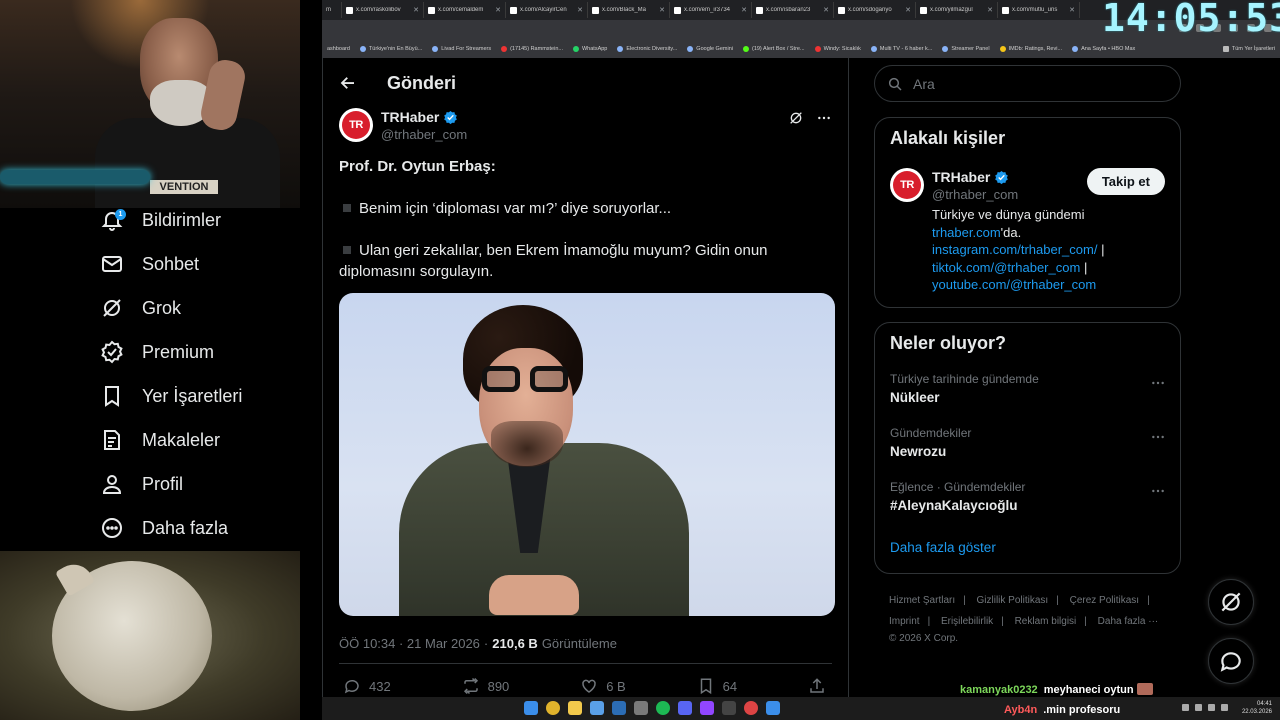  What do you see at coordinates (150, 440) in the screenshot?
I see `sidebar-item-articles: Makaleler` at bounding box center [150, 440].